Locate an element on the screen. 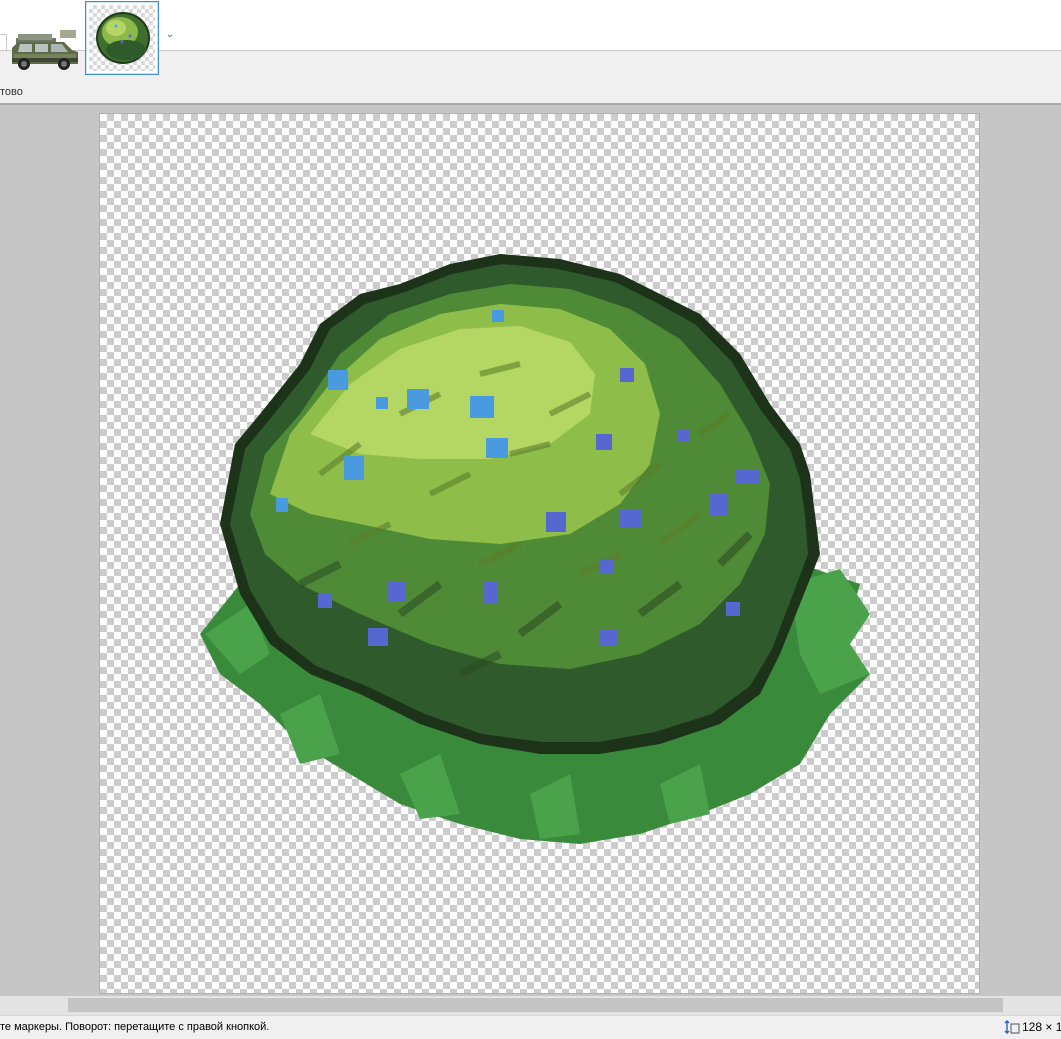  image-size-indicator: 128 × 1 is located at coordinates (1032, 1027).